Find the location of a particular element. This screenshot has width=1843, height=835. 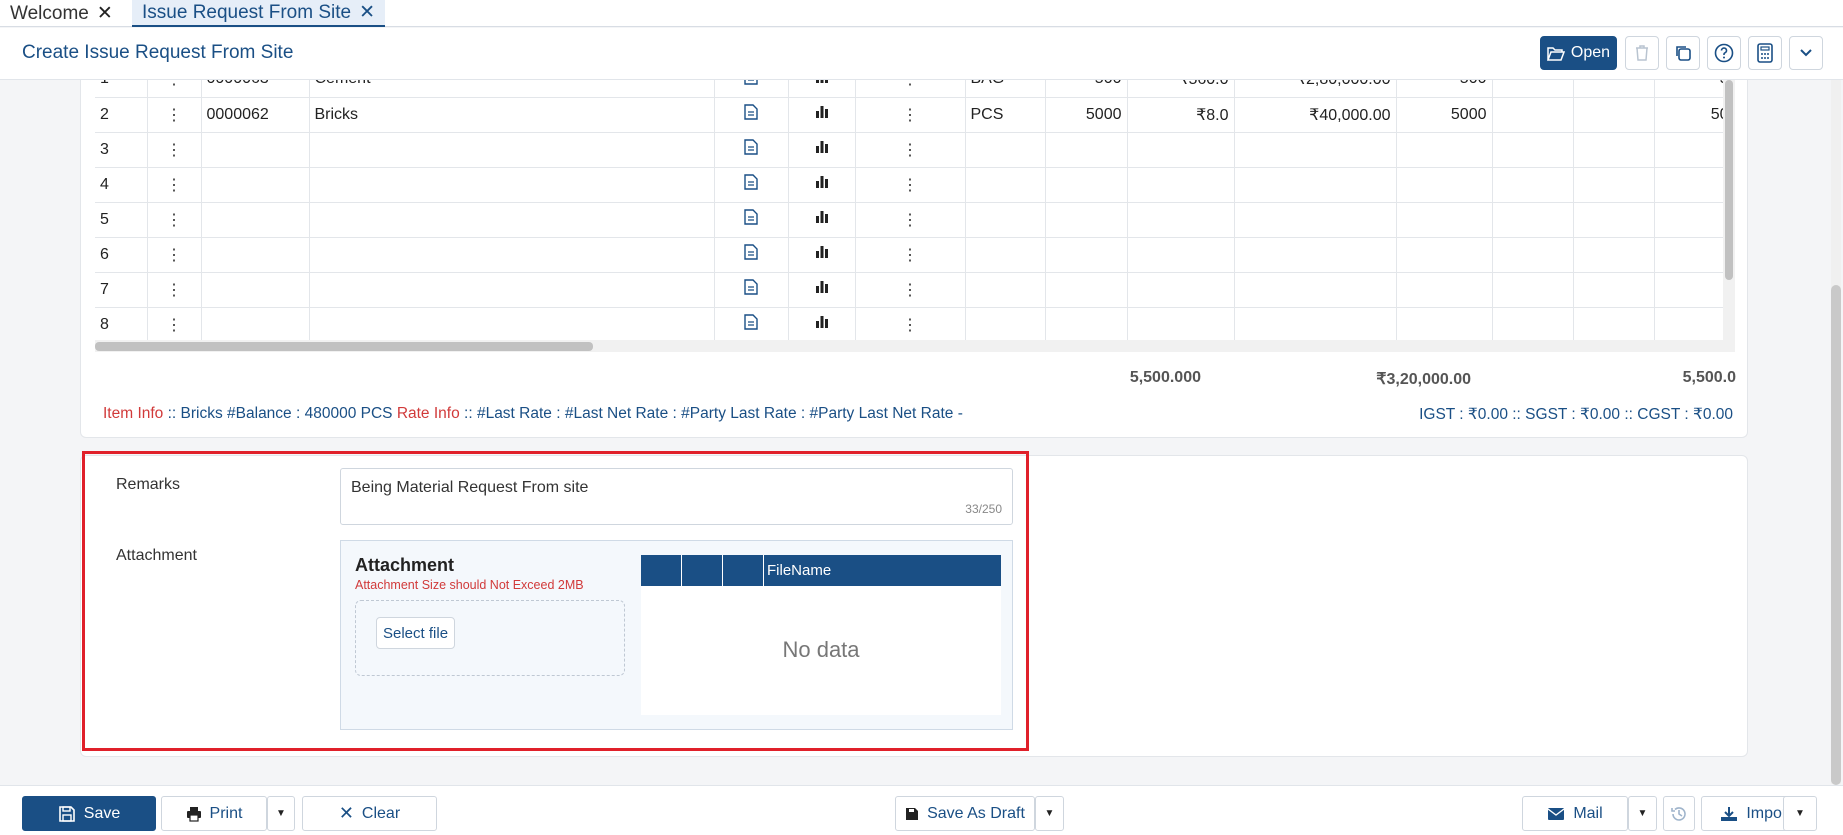

cell-unit: BAG is located at coordinates (1005, 89).